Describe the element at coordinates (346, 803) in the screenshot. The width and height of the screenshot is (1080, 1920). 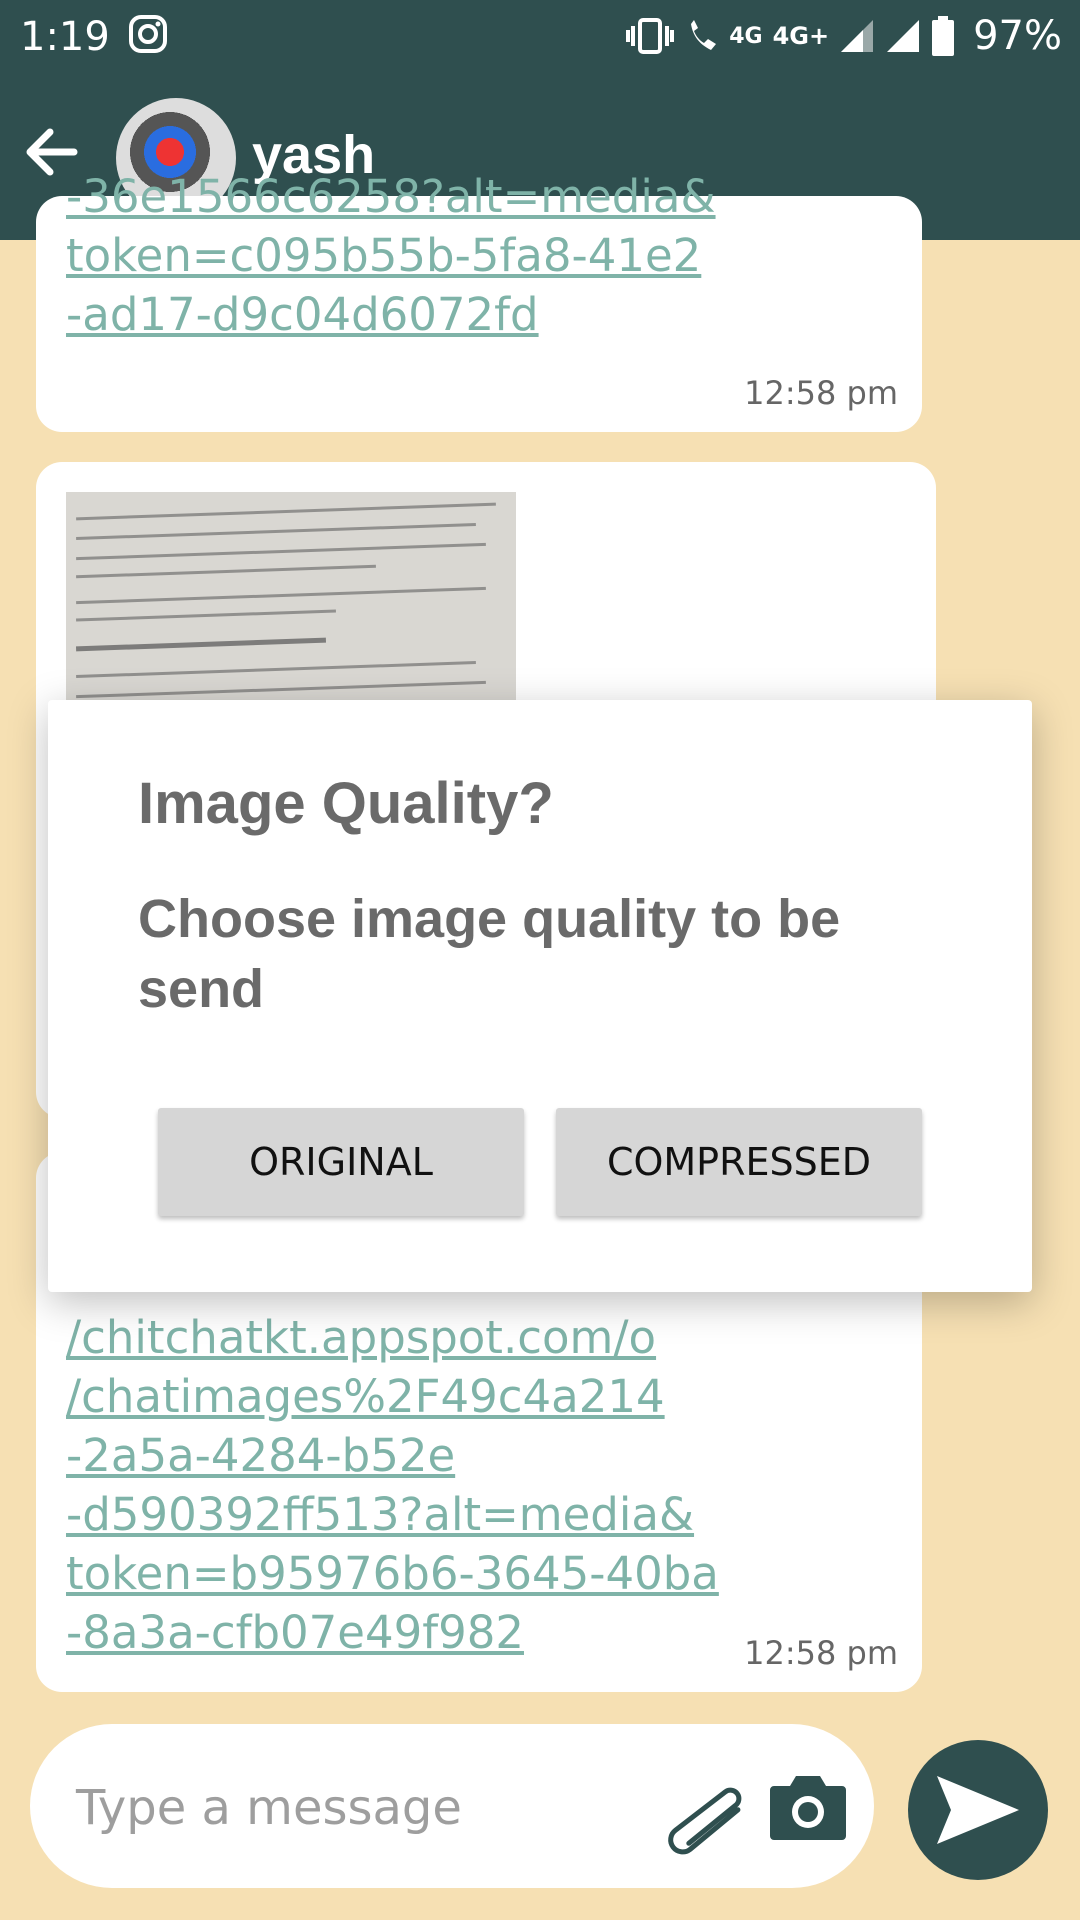
I see `dialog-title: Image Quality?` at that location.